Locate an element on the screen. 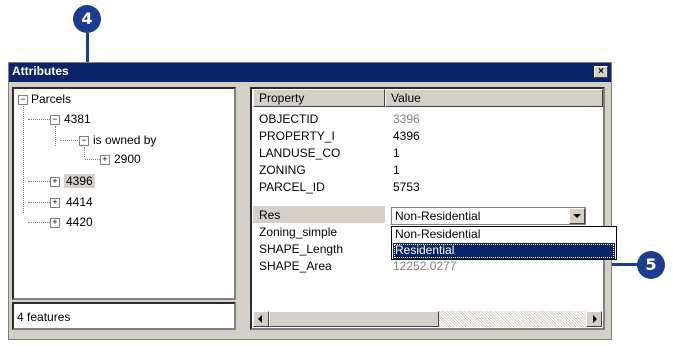  tree-node-4420: 4420 is located at coordinates (79, 222).